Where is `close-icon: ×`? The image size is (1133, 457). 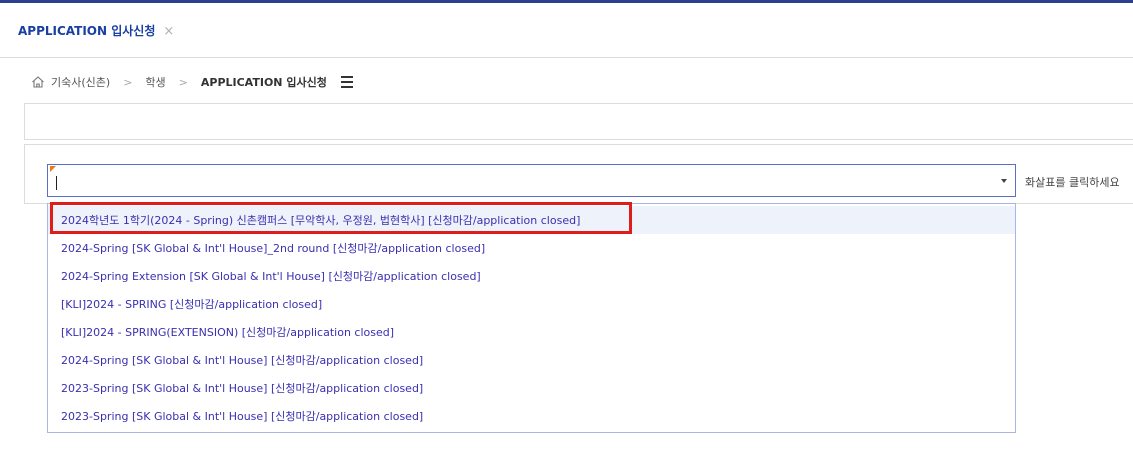 close-icon: × is located at coordinates (168, 31).